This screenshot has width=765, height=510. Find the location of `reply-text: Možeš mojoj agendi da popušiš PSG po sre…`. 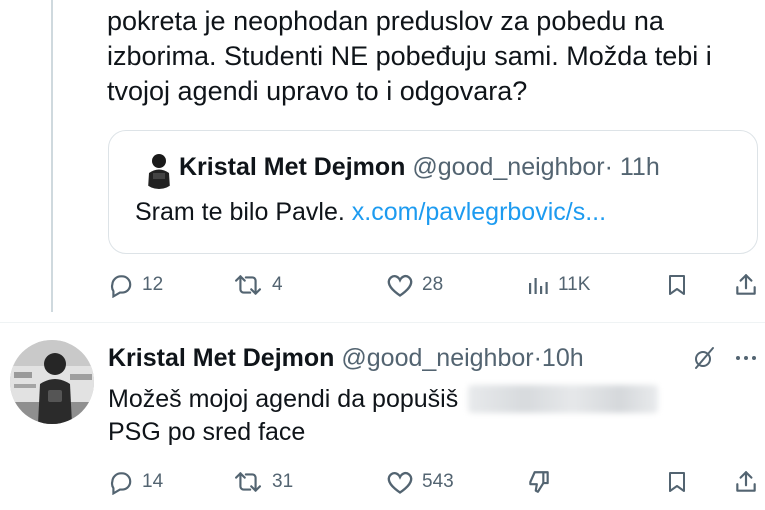

reply-text: Možeš mojoj agendi da popušiš PSG po sre… is located at coordinates (383, 416).